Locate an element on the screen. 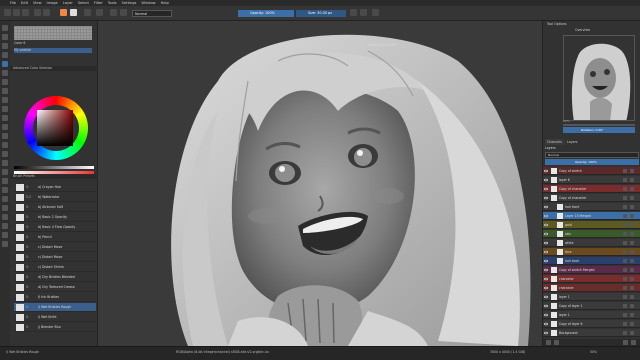 The height and width of the screenshot is (360, 640). menu-edit: Edit is located at coordinates (24, 3).